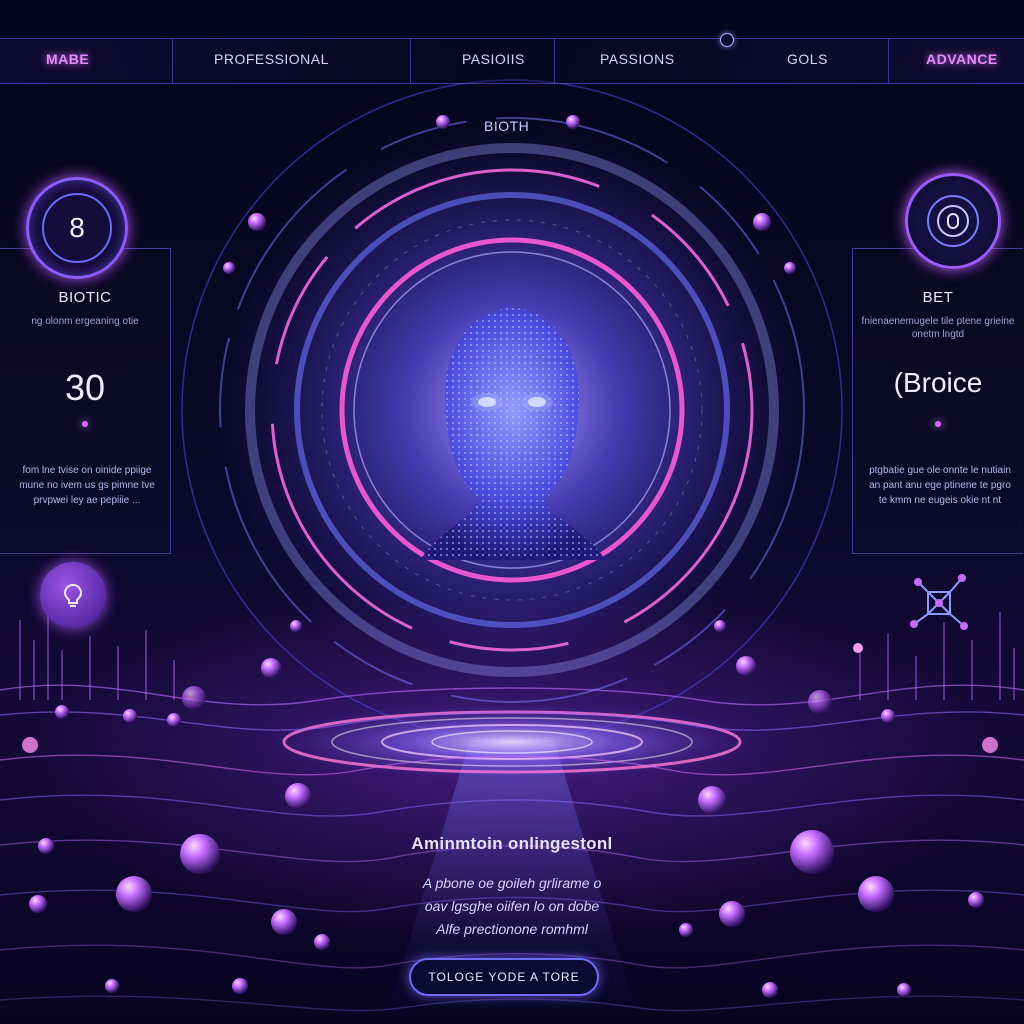  Describe the element at coordinates (507, 126) in the screenshot. I see `hero-label: BIOTH` at that location.